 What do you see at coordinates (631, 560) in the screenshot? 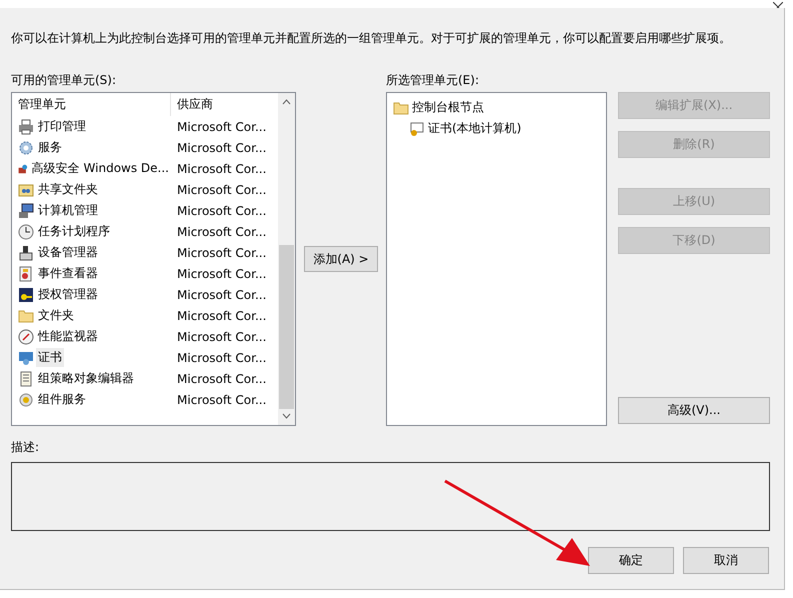
I see `ok-button: 确定` at bounding box center [631, 560].